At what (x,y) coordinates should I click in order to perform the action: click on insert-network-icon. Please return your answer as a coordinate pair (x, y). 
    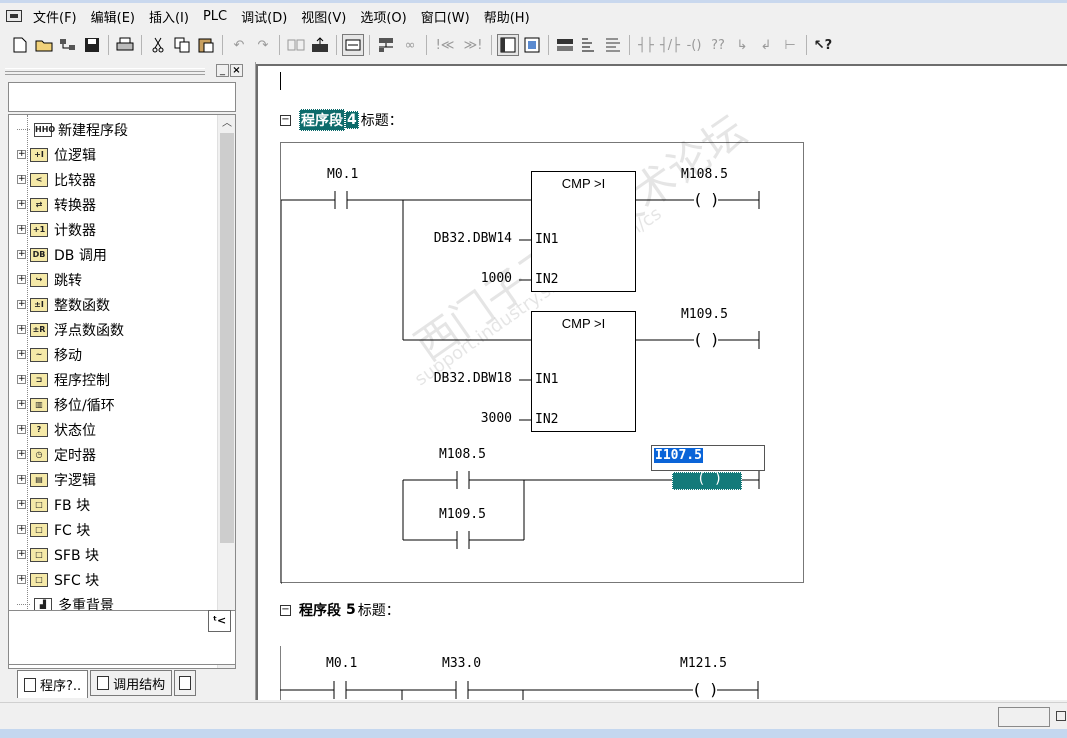
    Looking at the image, I should click on (508, 45).